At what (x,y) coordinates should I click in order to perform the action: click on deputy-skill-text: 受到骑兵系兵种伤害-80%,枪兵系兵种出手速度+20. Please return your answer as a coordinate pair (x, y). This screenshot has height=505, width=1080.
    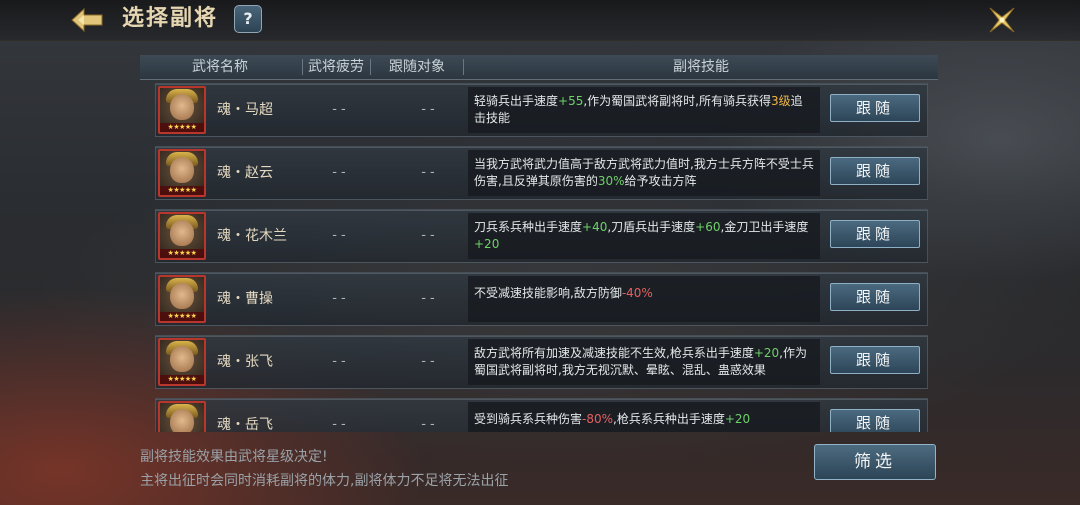
    Looking at the image, I should click on (644, 417).